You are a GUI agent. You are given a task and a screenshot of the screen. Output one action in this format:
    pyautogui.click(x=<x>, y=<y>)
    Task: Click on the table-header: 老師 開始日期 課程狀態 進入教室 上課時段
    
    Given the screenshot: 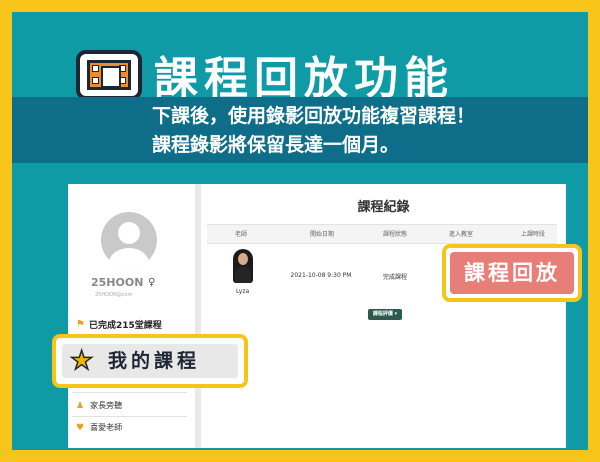 What is the action you would take?
    pyautogui.click(x=382, y=234)
    